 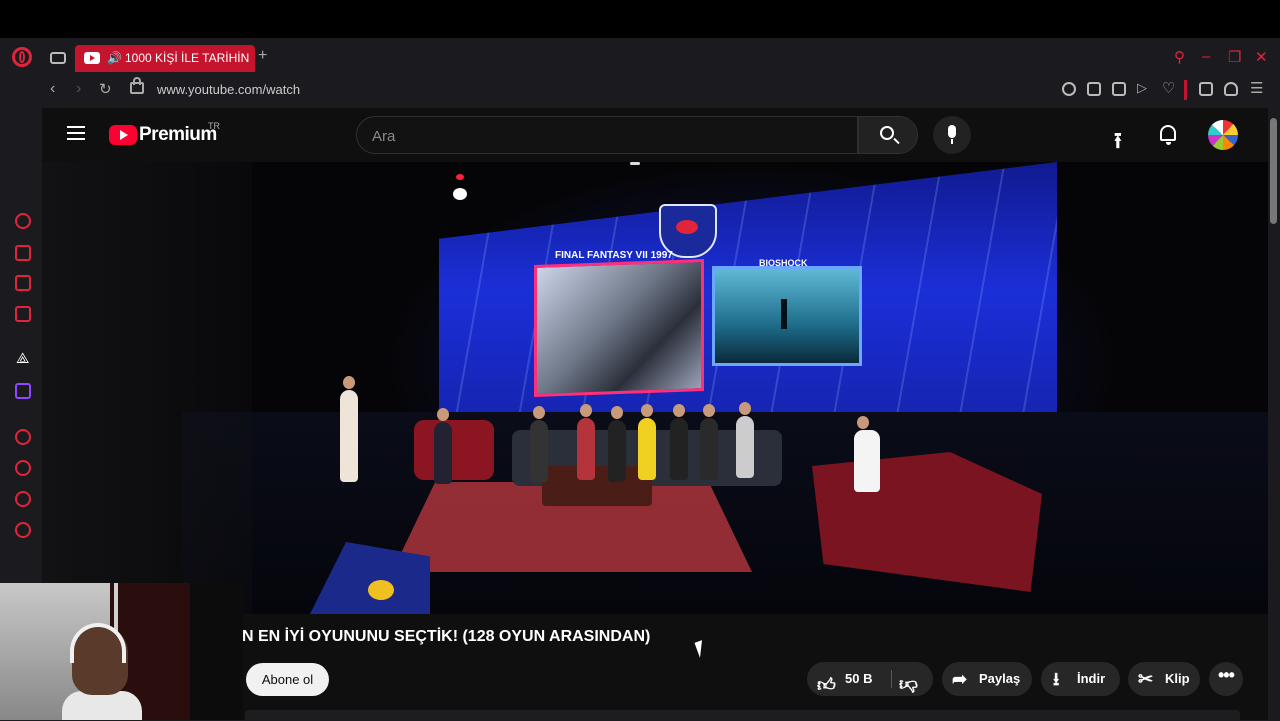 I want to click on scissors-icon: ✂, so click(x=1146, y=679).